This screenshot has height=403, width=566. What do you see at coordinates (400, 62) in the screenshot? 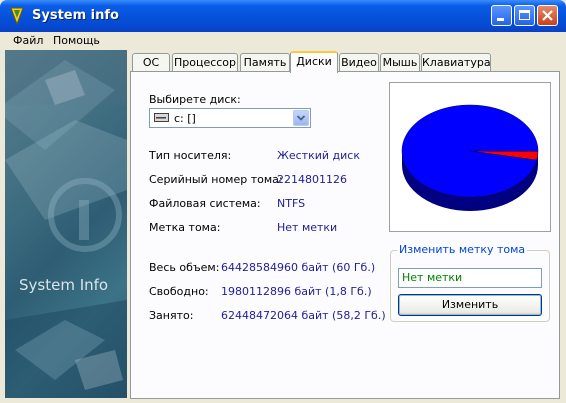
I see `tab-mouse: Мышь` at bounding box center [400, 62].